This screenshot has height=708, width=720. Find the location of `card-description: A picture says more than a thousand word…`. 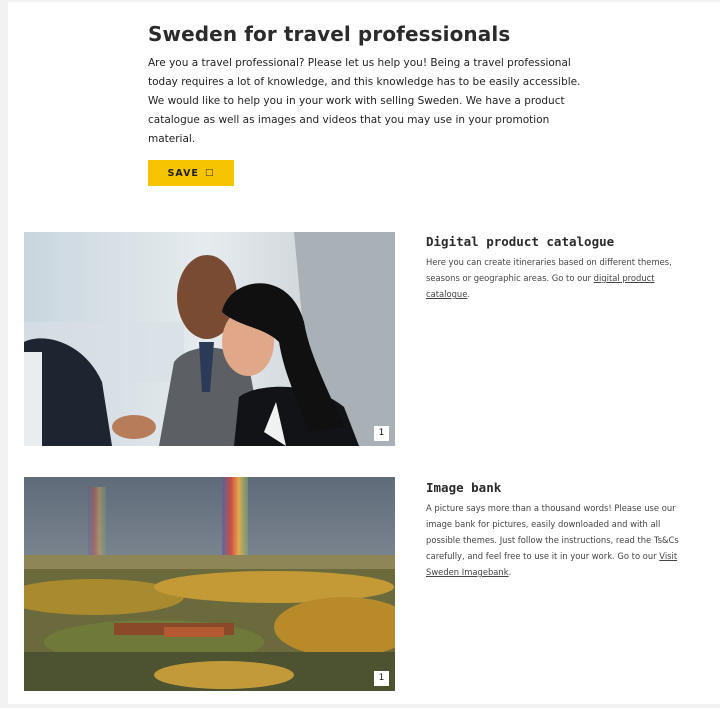

card-description: A picture says more than a thousand word… is located at coordinates (552, 540).